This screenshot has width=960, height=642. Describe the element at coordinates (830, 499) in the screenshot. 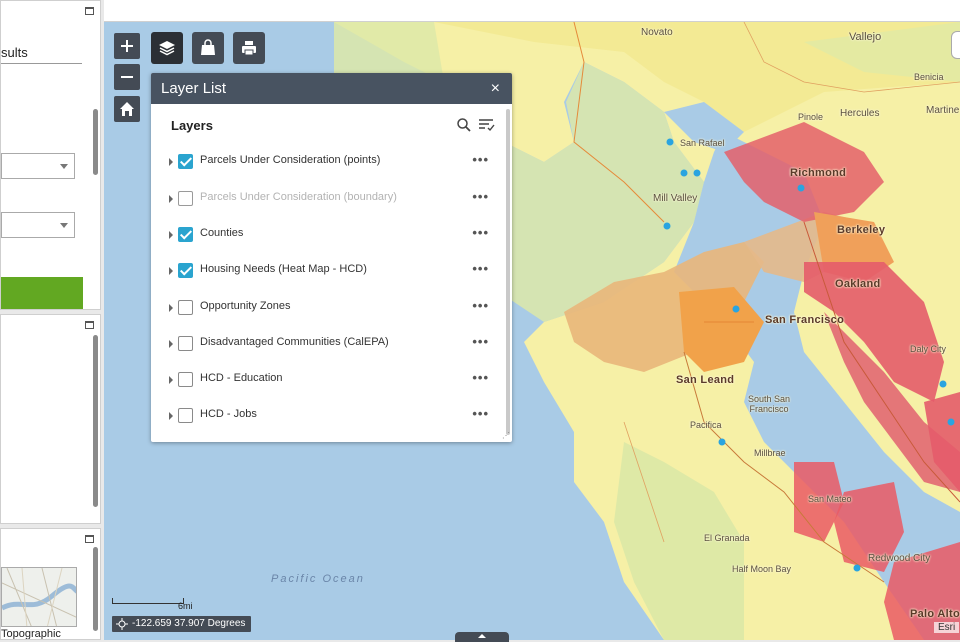

I see `place-label: San Mateo` at that location.